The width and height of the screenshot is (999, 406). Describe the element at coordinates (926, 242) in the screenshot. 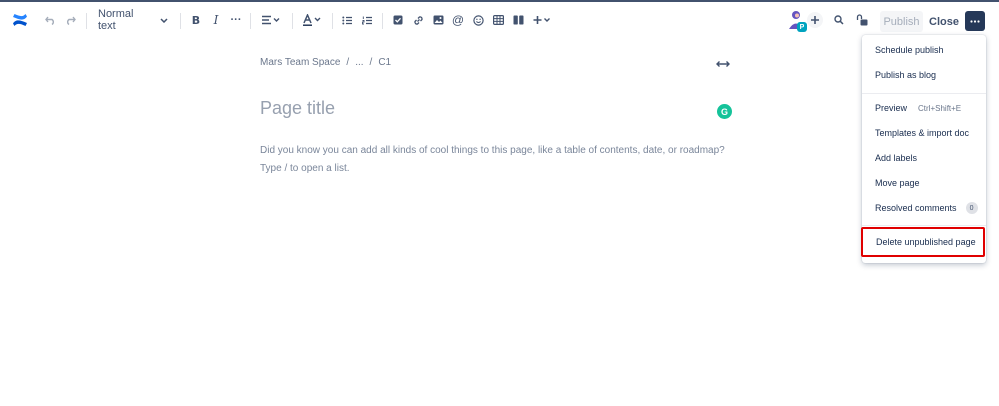

I see `menu-item-label: Delete unpublished page` at that location.